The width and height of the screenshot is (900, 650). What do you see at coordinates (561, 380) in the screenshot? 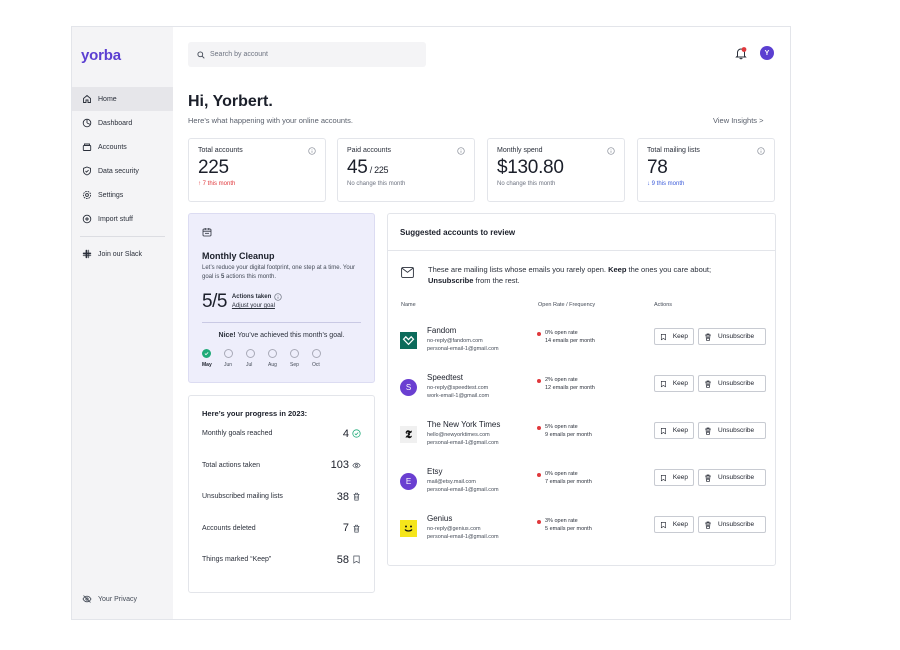
I see `open-rate: 2% open rate` at bounding box center [561, 380].